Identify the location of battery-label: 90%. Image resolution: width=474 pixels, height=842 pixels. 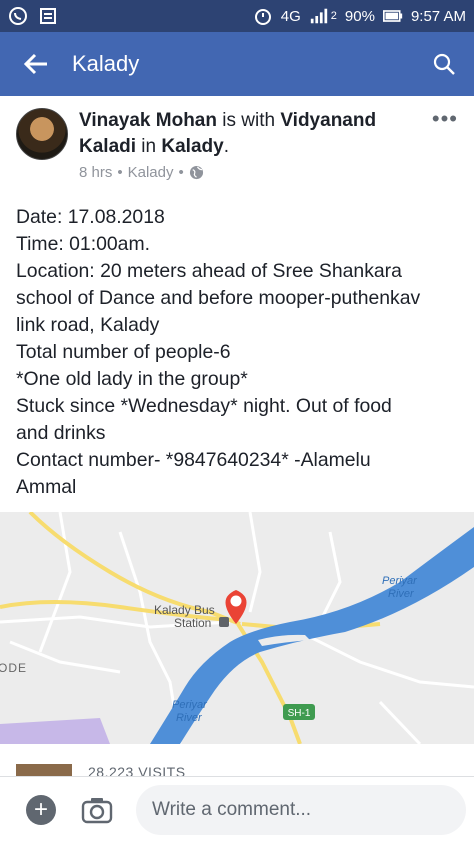
(359, 16).